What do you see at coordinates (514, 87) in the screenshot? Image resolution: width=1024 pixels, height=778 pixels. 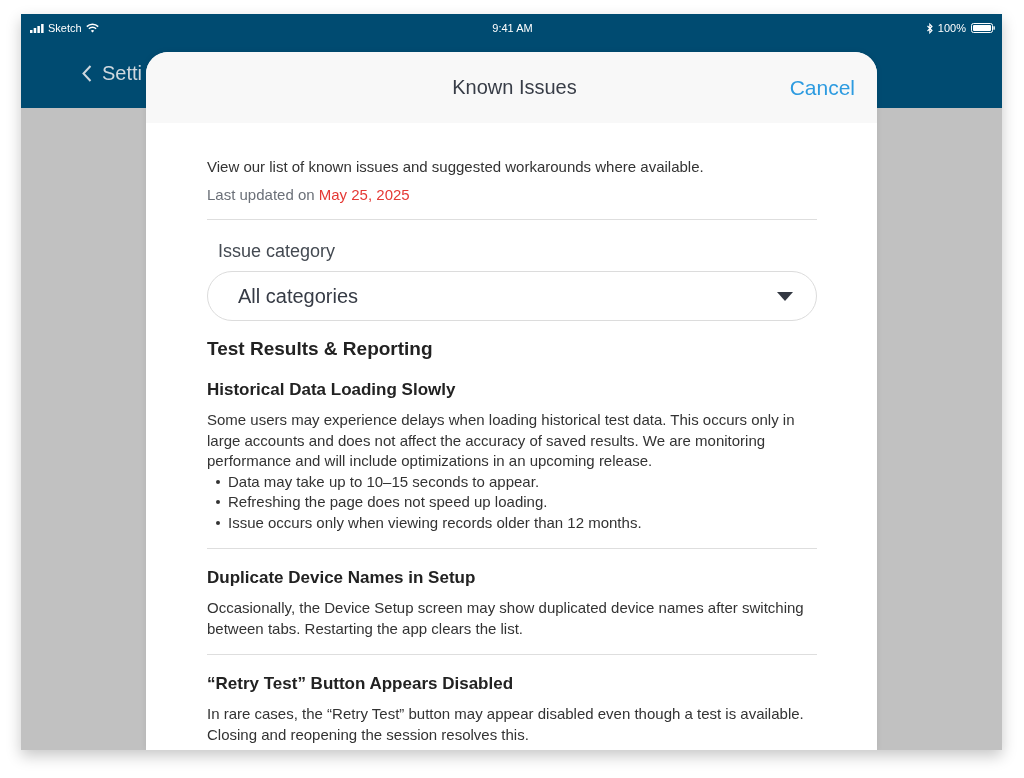 I see `modal-title: Known Issues` at bounding box center [514, 87].